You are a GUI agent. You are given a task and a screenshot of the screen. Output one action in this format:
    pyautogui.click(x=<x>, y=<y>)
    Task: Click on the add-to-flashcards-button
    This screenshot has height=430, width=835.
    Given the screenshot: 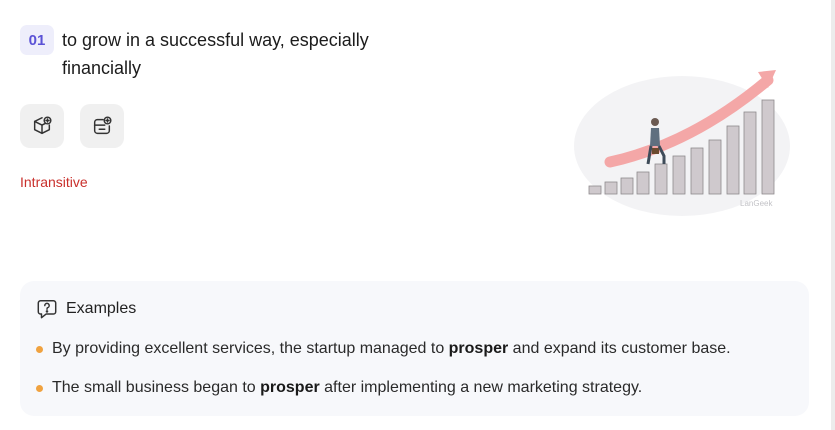 What is the action you would take?
    pyautogui.click(x=102, y=126)
    